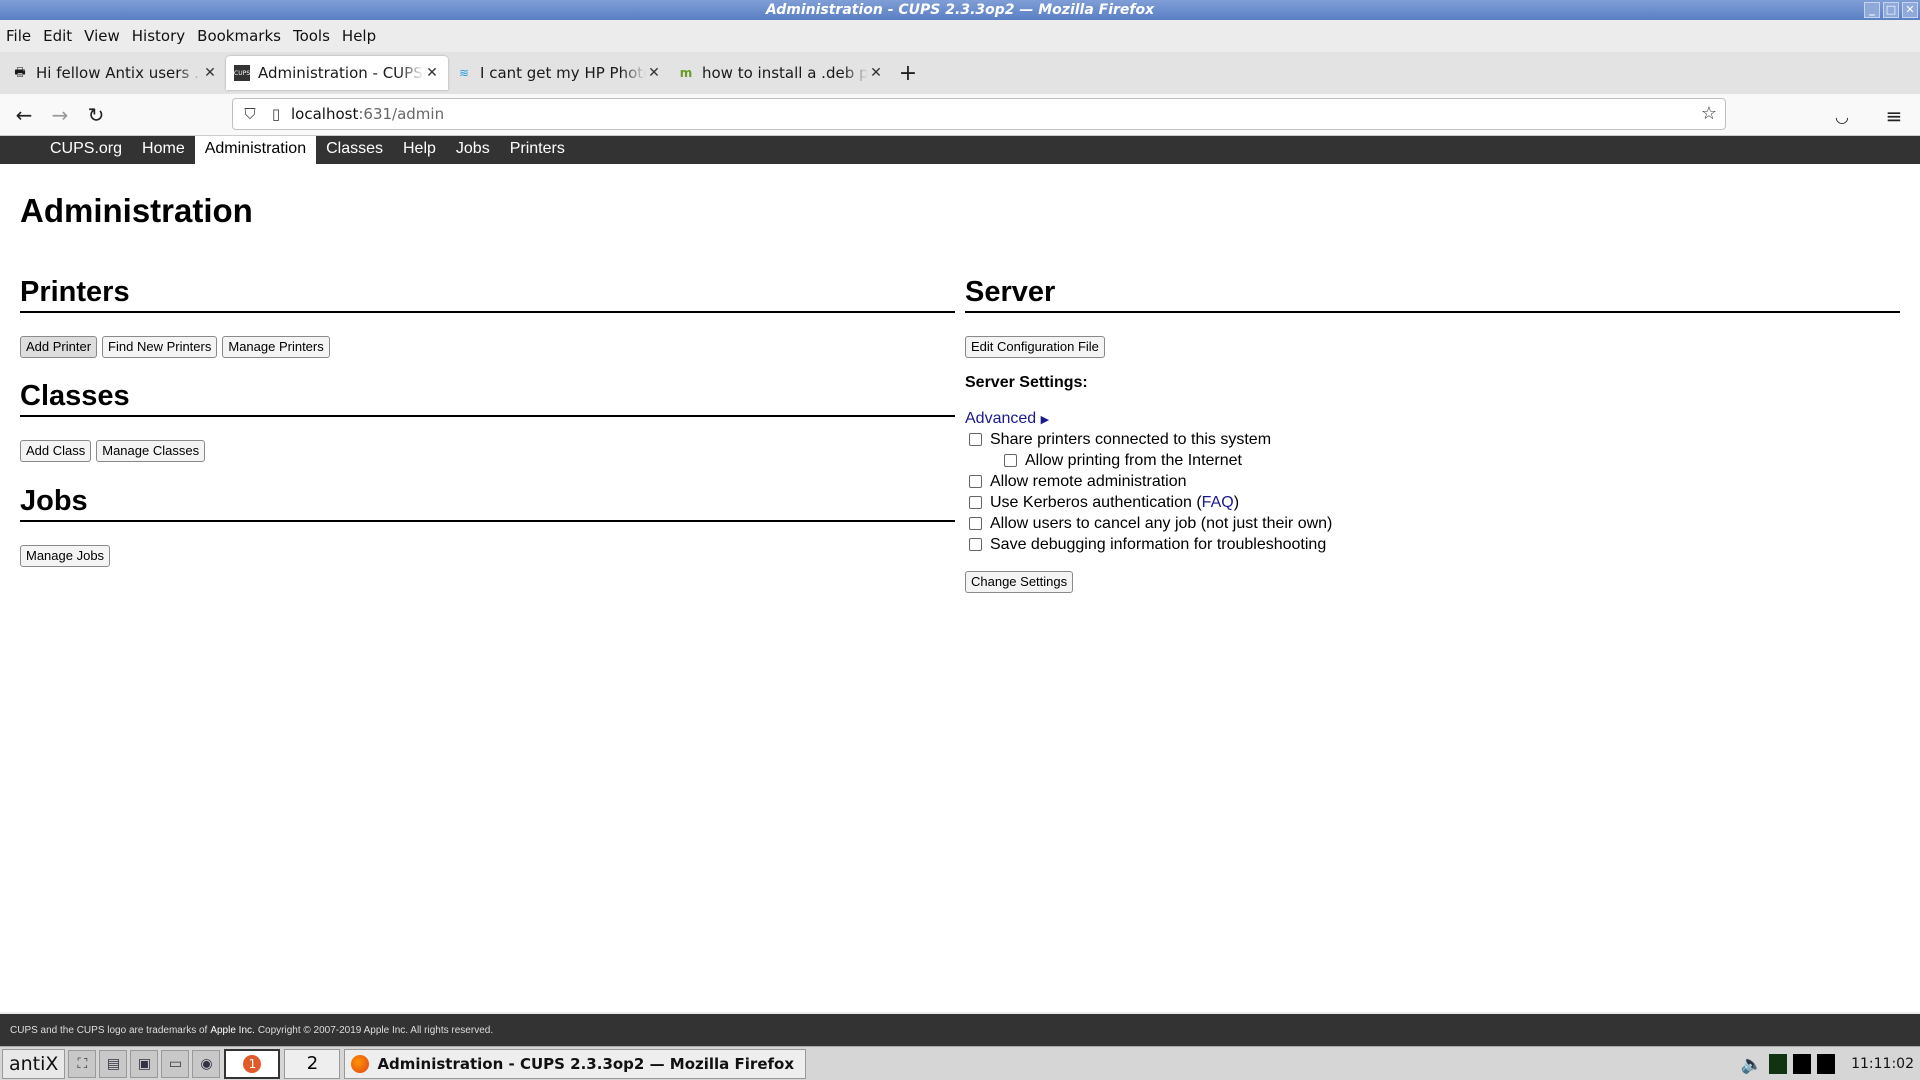  I want to click on debug-logging-checkbox, so click(975, 544).